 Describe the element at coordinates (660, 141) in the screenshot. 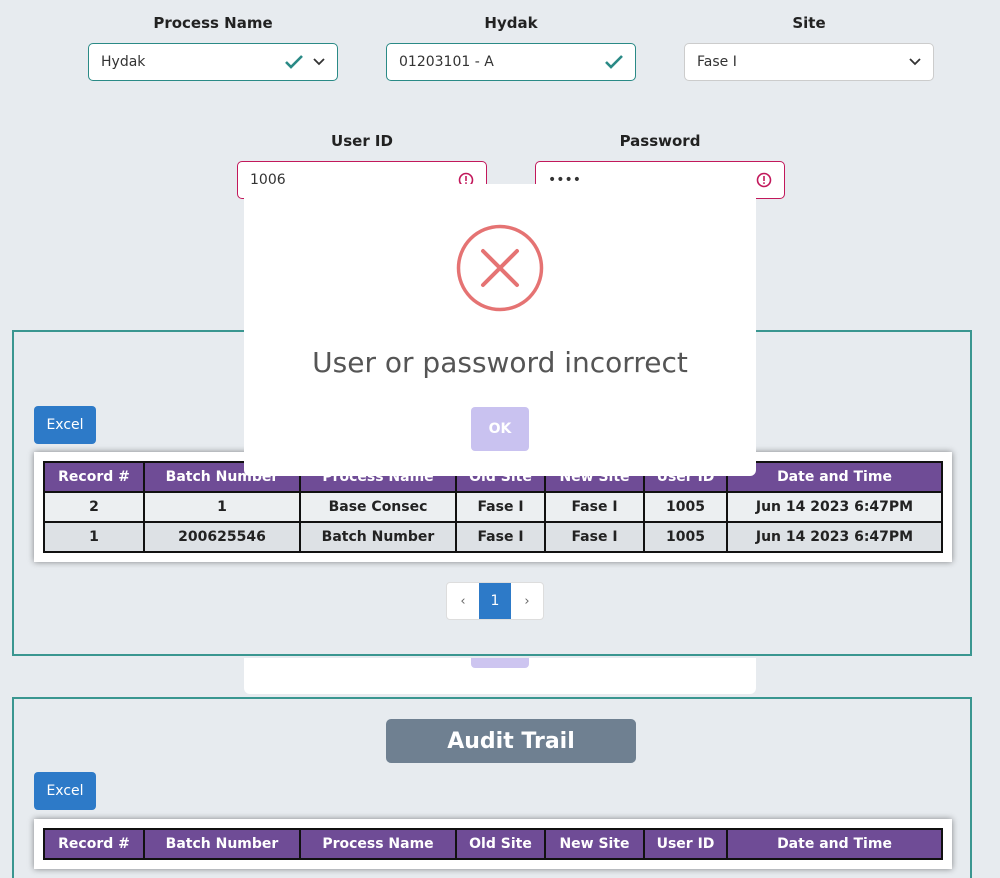

I see `password-label: Password` at that location.